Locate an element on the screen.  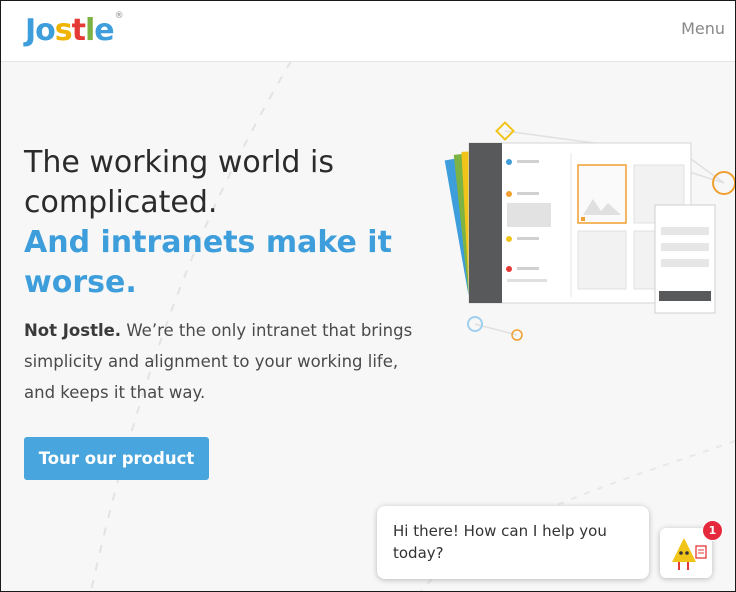
site-header: Jostle® Menu is located at coordinates (368, 31).